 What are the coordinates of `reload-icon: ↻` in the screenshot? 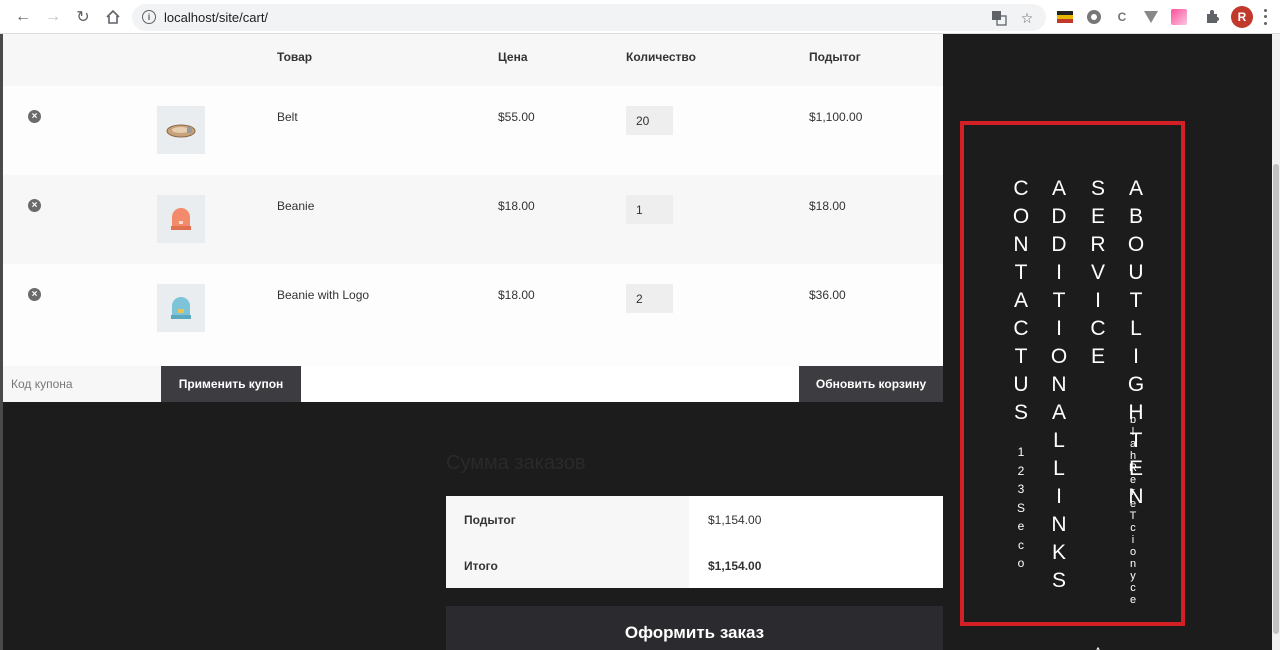 It's located at (83, 17).